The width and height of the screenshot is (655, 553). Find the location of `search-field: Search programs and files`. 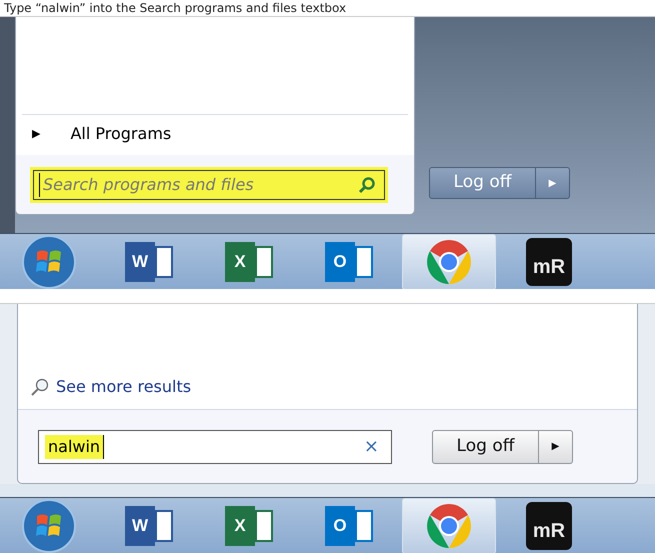

search-field: Search programs and files is located at coordinates (209, 185).